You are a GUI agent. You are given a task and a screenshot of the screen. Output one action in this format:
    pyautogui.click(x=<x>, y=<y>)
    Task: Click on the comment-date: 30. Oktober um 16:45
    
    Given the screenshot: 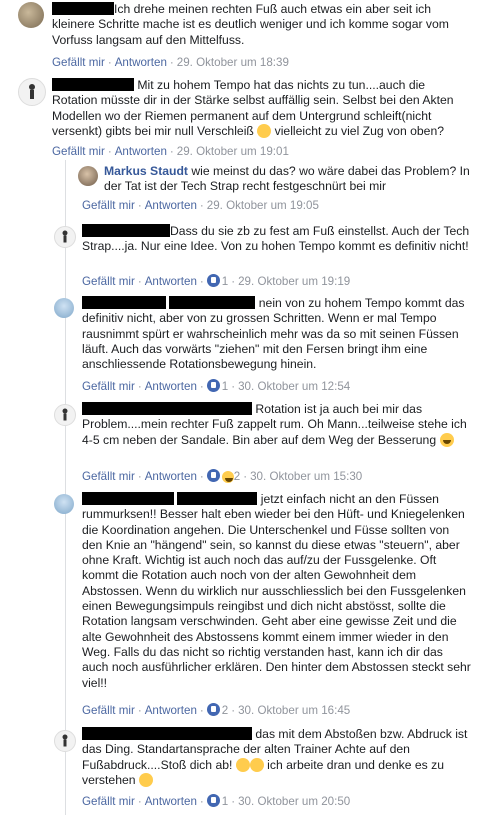 What is the action you would take?
    pyautogui.click(x=294, y=710)
    